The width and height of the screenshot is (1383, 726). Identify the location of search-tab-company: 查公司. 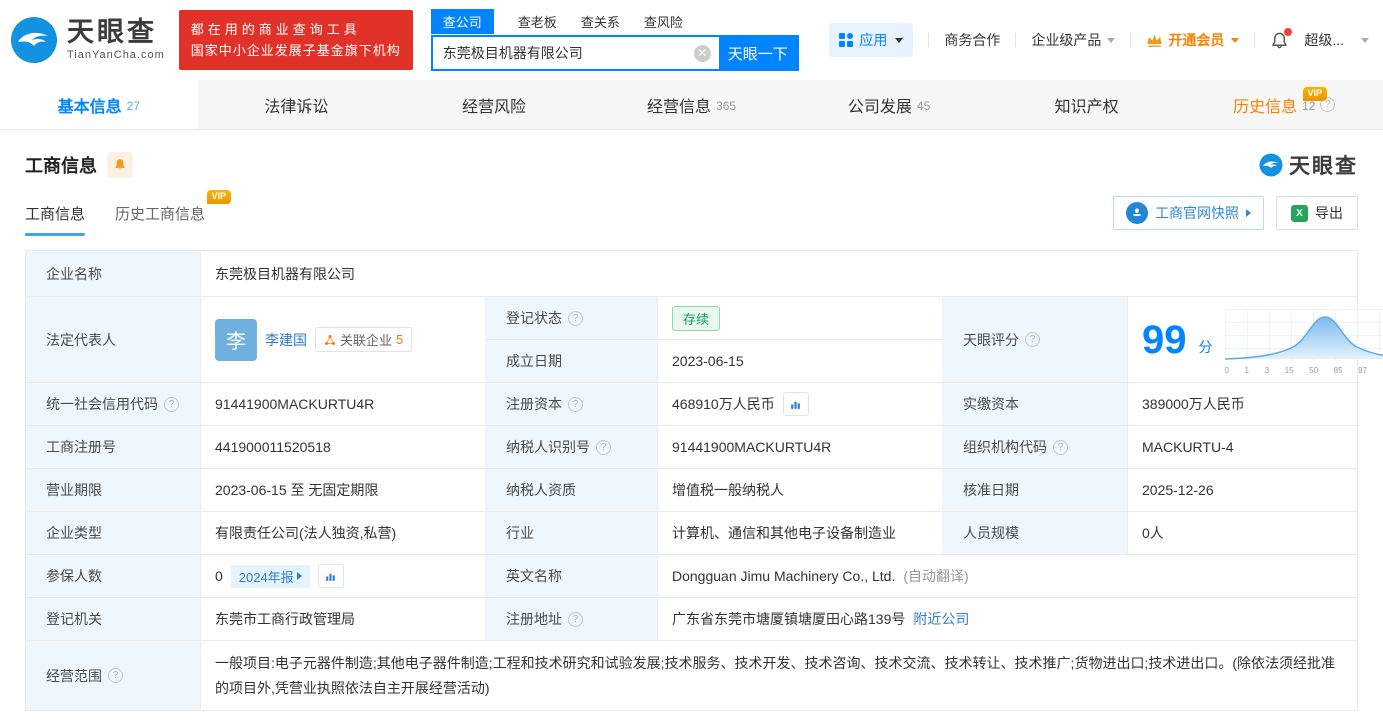
(462, 21).